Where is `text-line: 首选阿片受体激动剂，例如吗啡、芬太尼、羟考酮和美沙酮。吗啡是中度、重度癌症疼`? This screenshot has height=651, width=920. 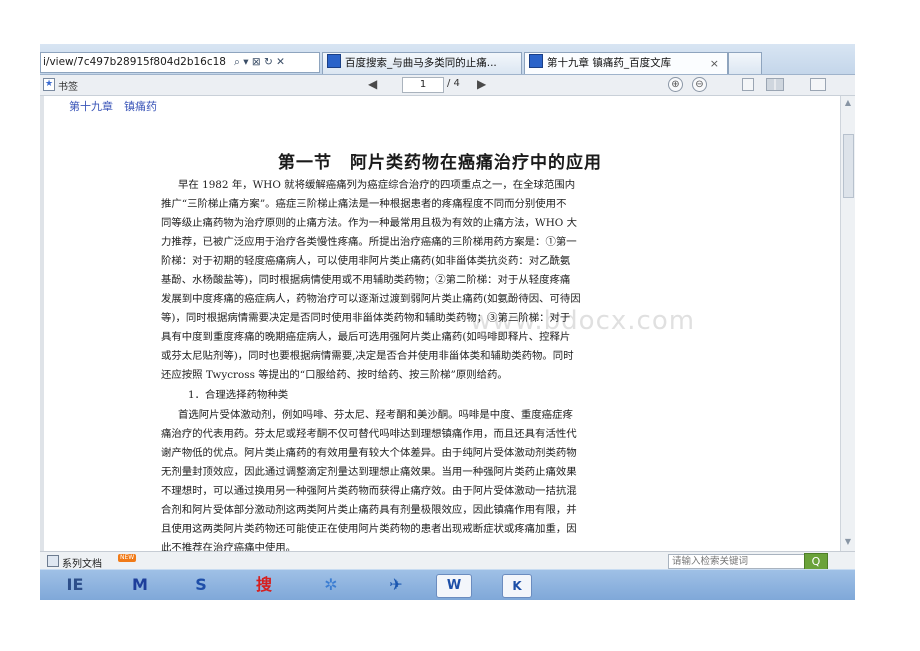
text-line: 首选阿片受体激动剂，例如吗啡、芬太尼、羟考酮和美沙酮。吗啡是中度、重度癌症疼 is located at coordinates (375, 415).